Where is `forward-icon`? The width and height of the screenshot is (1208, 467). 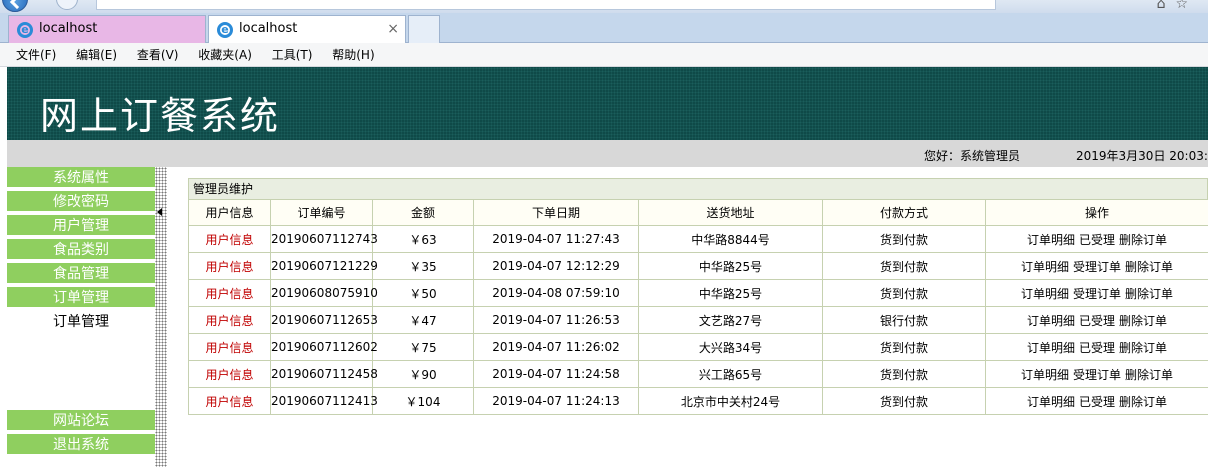
forward-icon is located at coordinates (67, 5).